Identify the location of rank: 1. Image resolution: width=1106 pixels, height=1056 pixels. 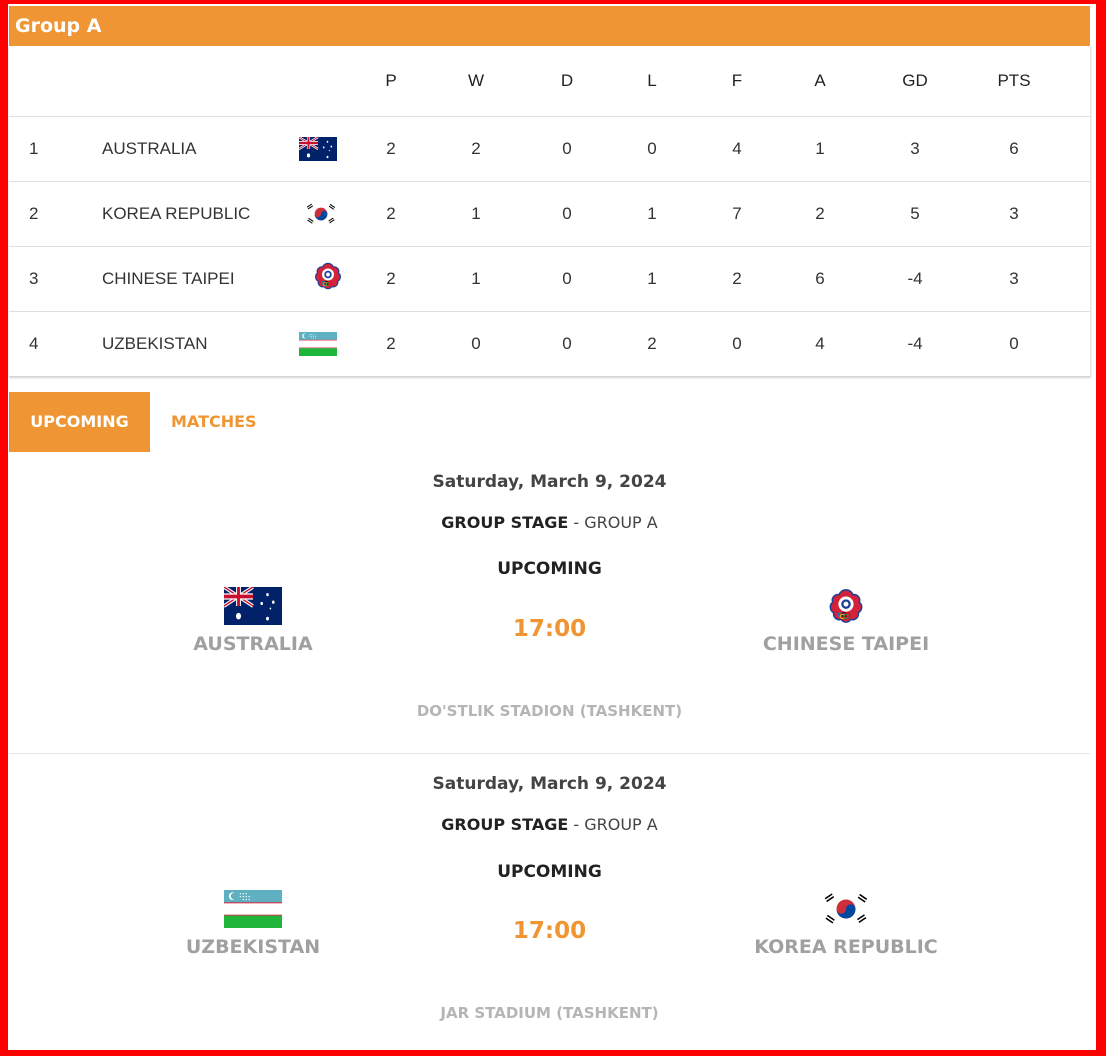
(34, 148).